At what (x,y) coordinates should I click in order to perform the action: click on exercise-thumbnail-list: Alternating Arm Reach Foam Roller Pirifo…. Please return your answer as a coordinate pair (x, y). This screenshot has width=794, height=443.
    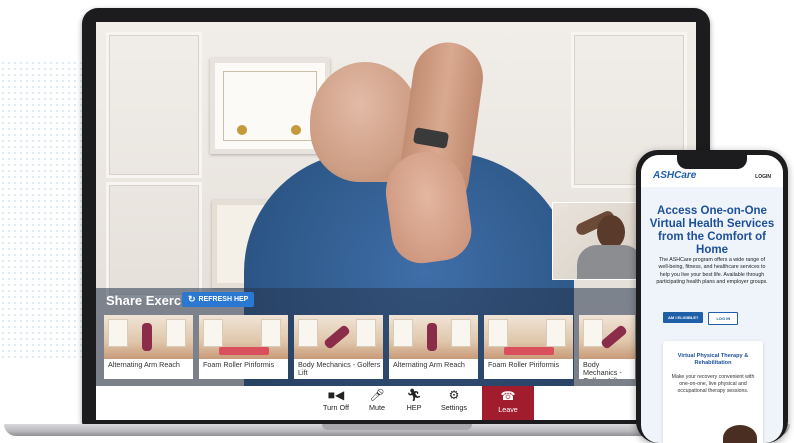
    Looking at the image, I should click on (369, 347).